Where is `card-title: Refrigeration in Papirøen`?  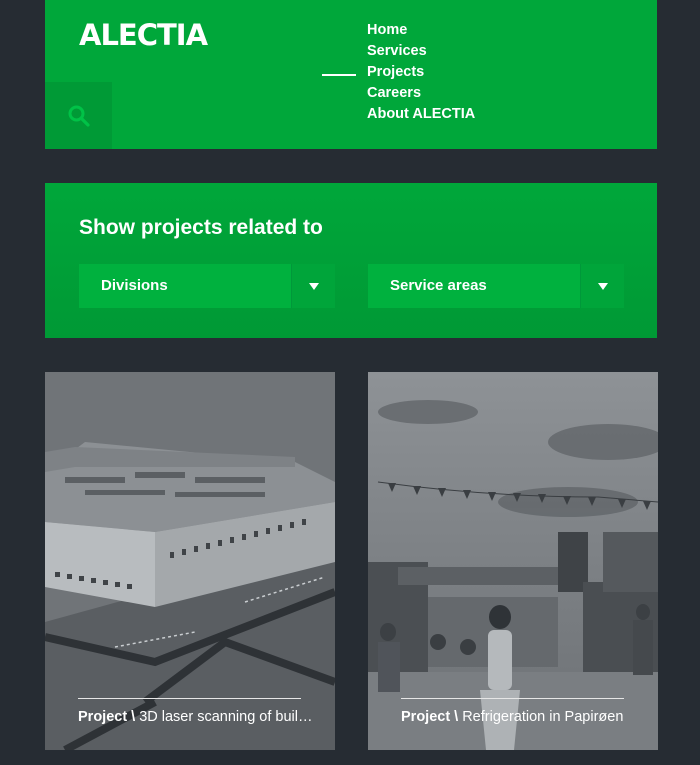 card-title: Refrigeration in Papirøen is located at coordinates (543, 717).